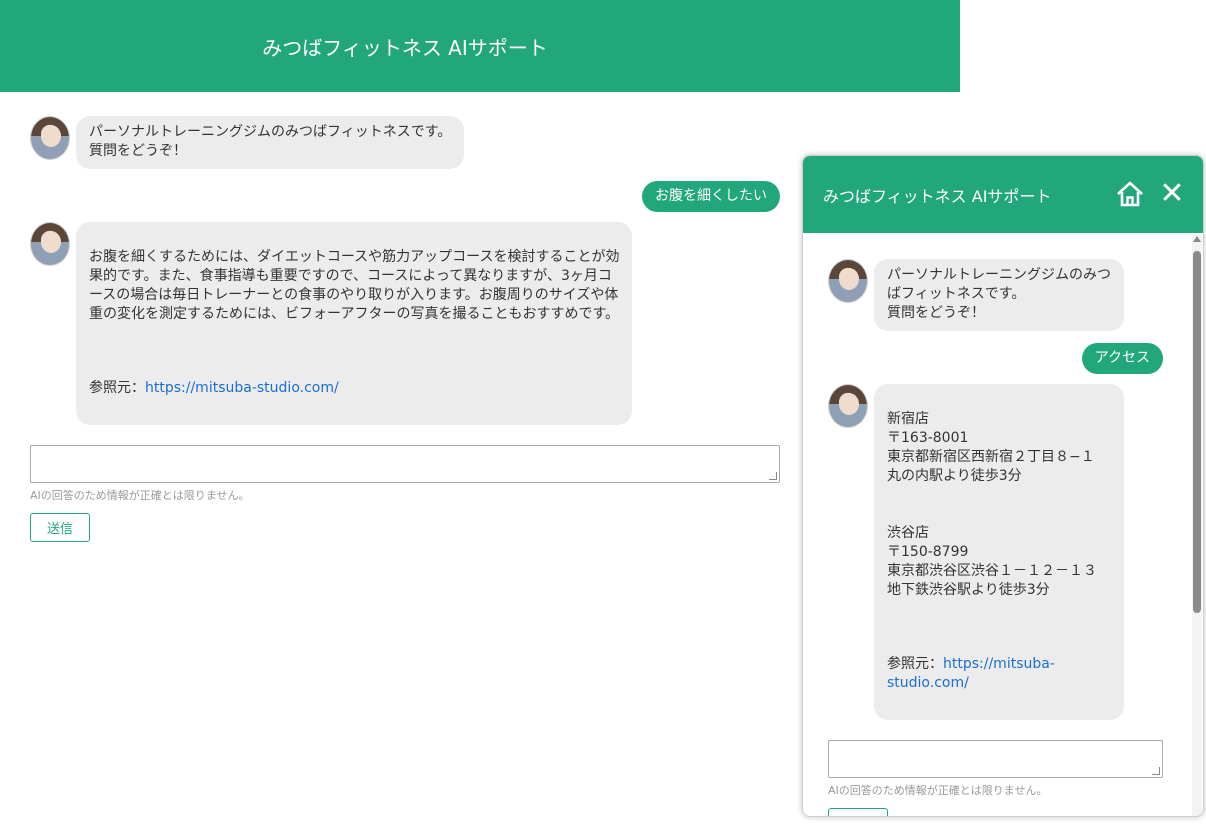 The image size is (1206, 826). I want to click on bot-bubble: パーソナルトレーニングジムのみつばフィットネスです。 質問をどうぞ！, so click(270, 142).